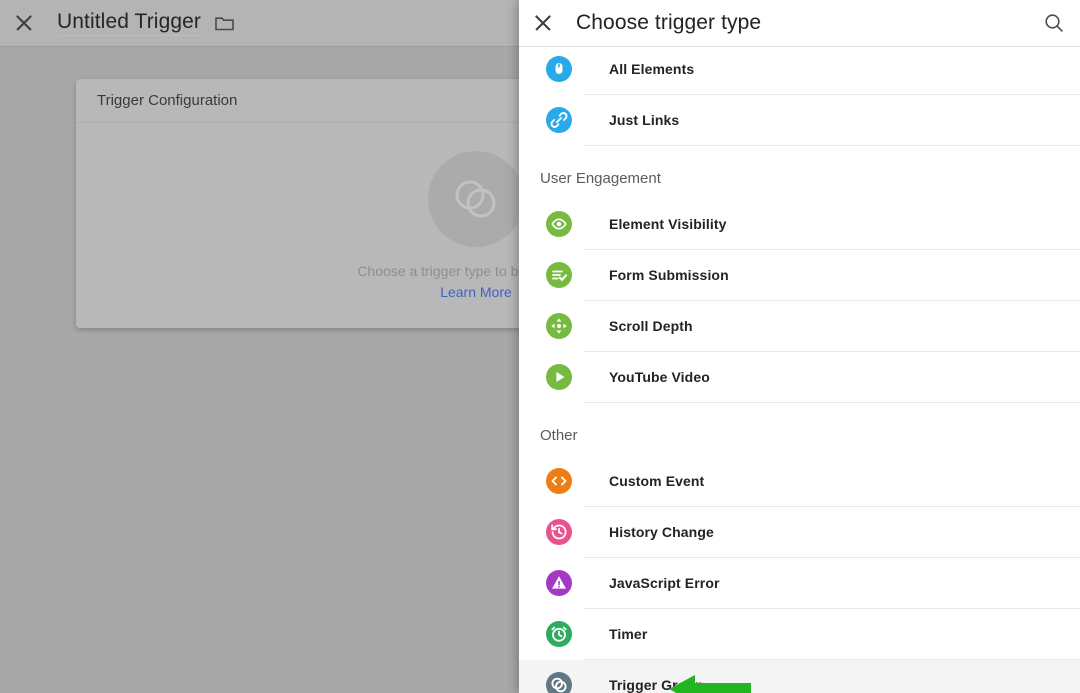 The image size is (1080, 693). Describe the element at coordinates (651, 326) in the screenshot. I see `trigger-type-label: Scroll Depth` at that location.